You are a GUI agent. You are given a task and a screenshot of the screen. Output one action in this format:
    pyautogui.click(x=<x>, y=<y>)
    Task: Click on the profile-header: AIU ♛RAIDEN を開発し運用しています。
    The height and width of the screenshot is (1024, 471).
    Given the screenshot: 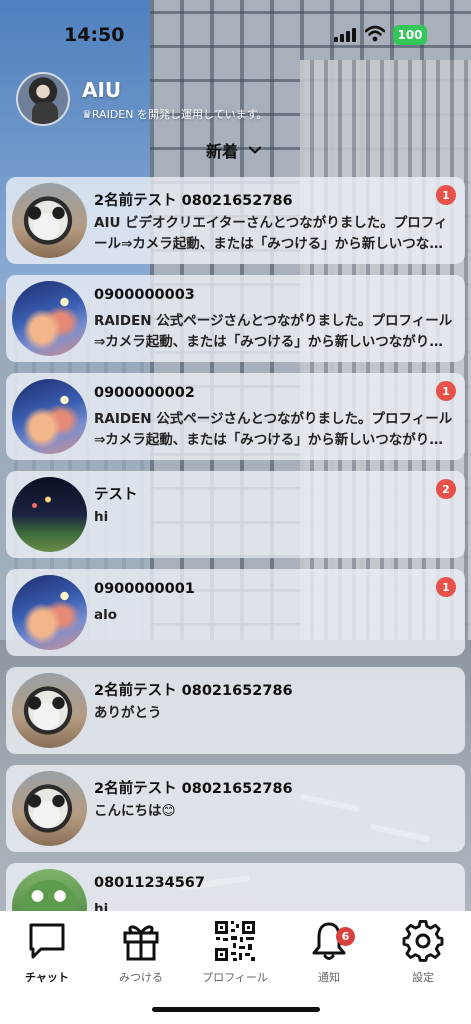 What is the action you would take?
    pyautogui.click(x=236, y=100)
    